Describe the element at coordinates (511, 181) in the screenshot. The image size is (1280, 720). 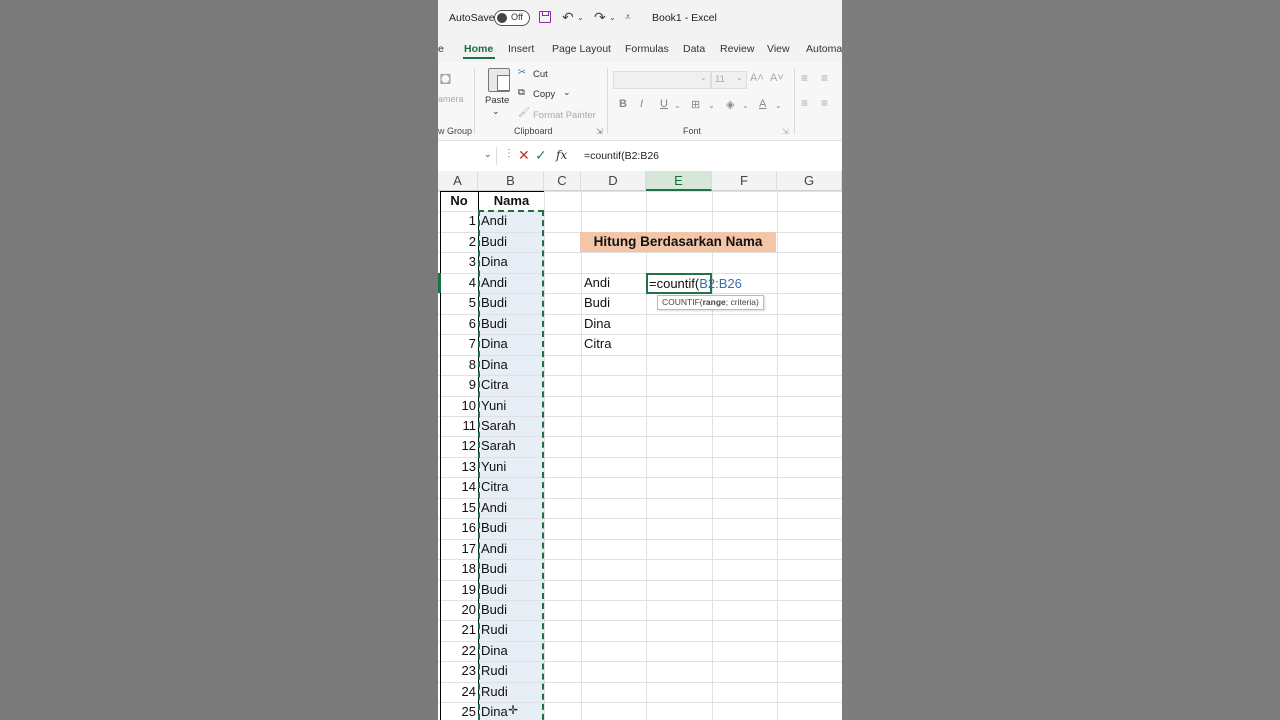
I see `column-header-b: B` at that location.